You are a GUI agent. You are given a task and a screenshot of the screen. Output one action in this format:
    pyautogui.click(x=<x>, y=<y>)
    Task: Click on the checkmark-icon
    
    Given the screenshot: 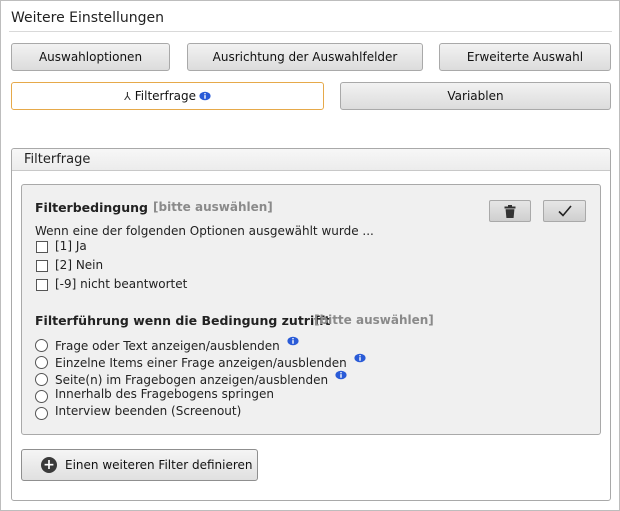 What is the action you would take?
    pyautogui.click(x=564, y=211)
    